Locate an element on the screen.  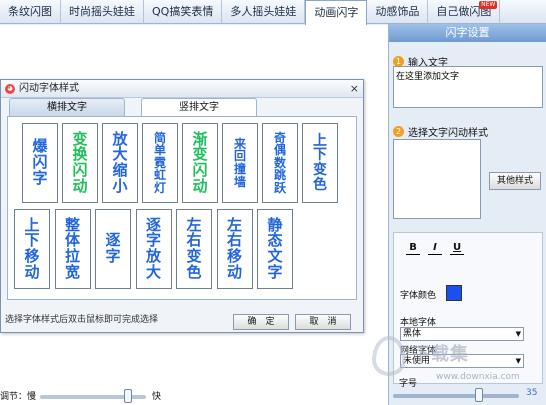
style-card-text: 来回撞墙 is located at coordinates (239, 162).